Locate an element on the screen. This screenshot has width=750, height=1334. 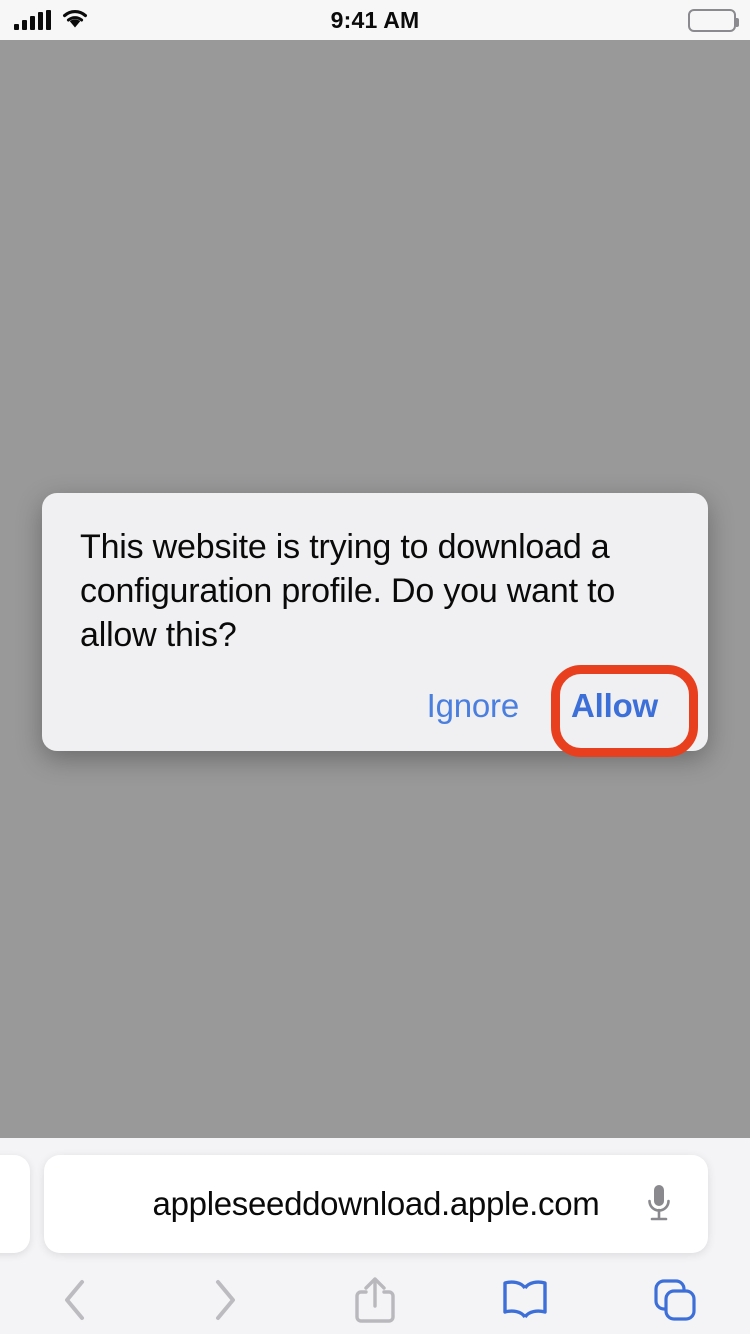
battery-full-icon is located at coordinates (713, 20).